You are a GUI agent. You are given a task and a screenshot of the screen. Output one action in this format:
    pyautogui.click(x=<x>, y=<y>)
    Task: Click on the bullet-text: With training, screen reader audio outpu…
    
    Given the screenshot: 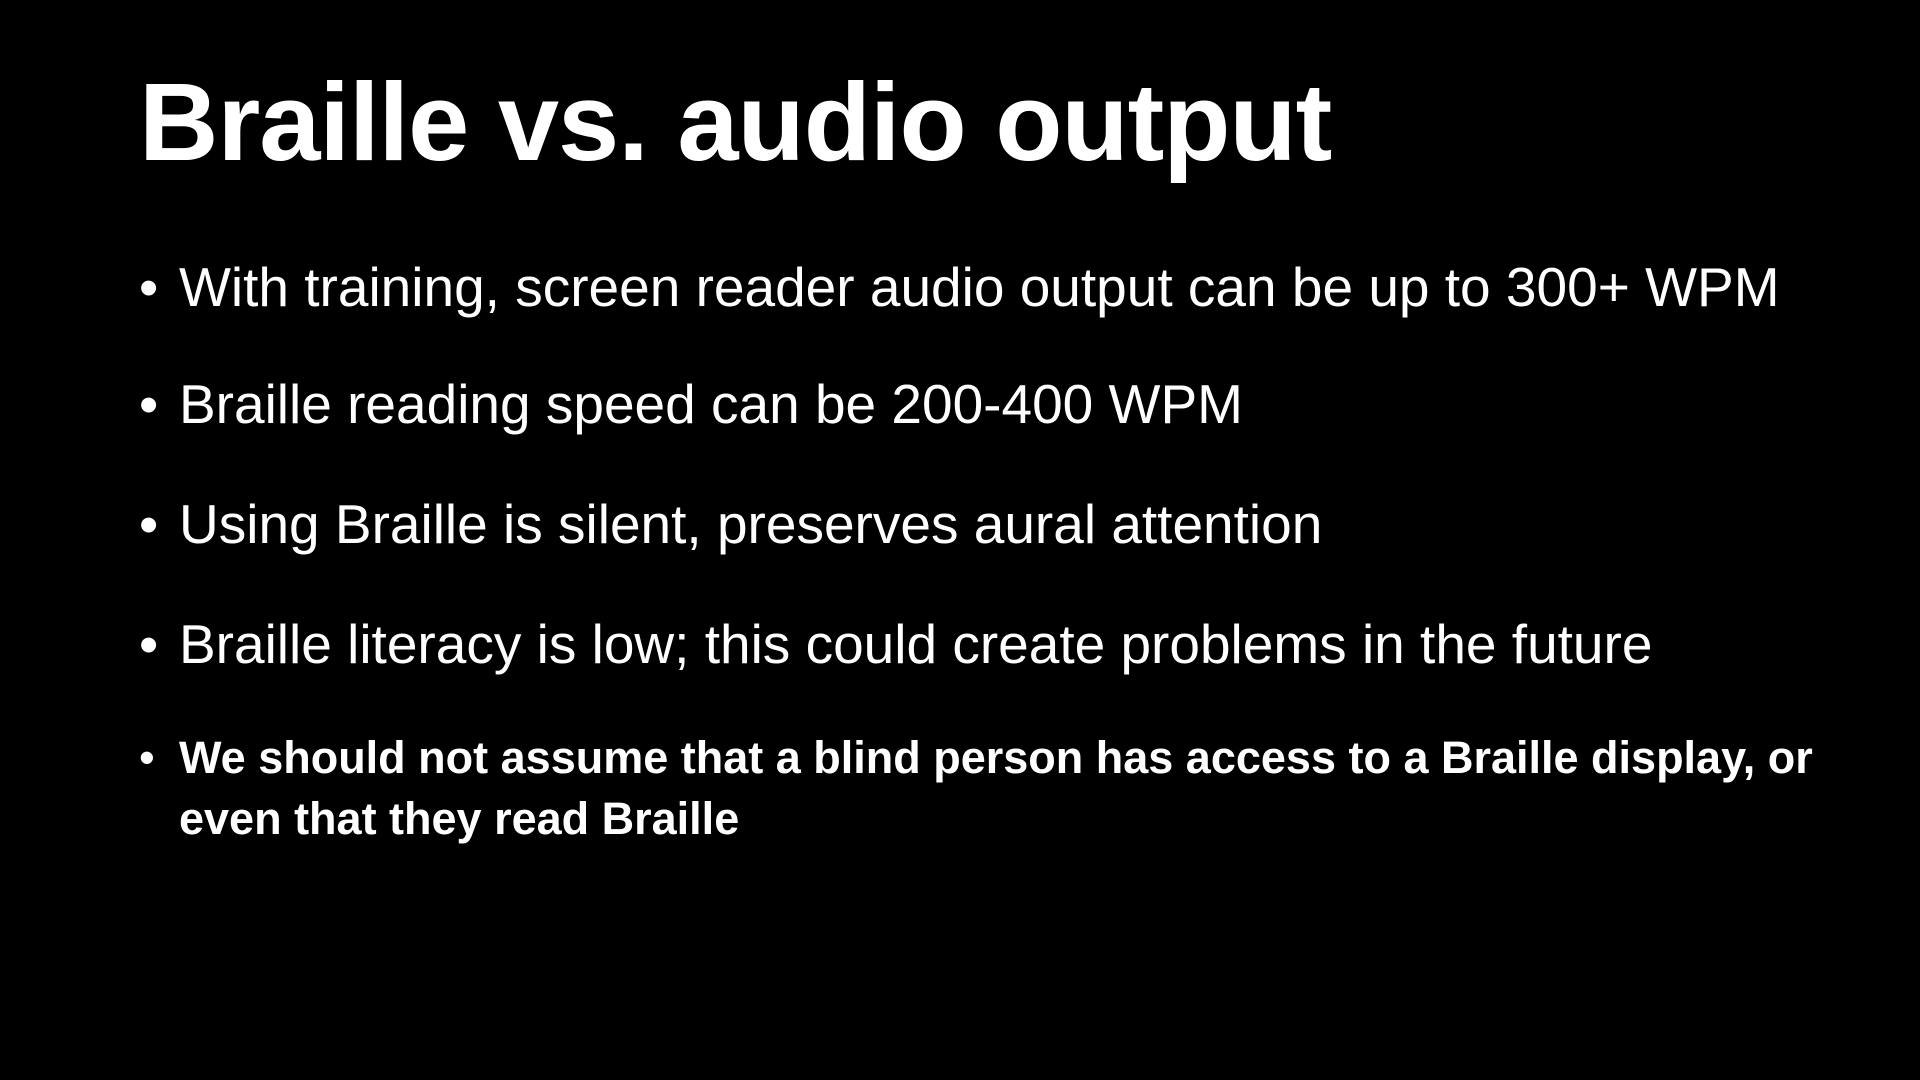 What is the action you would take?
    pyautogui.click(x=979, y=287)
    